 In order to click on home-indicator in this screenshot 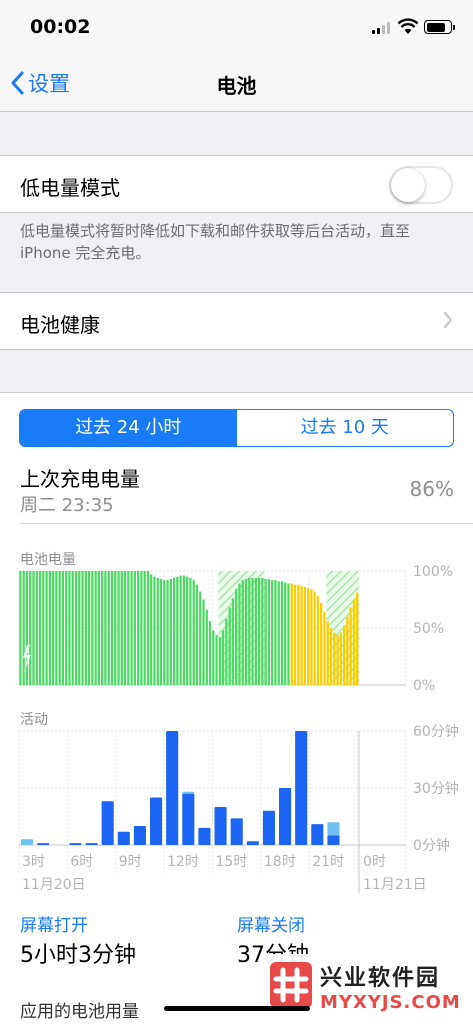, I will do `click(237, 1008)`.